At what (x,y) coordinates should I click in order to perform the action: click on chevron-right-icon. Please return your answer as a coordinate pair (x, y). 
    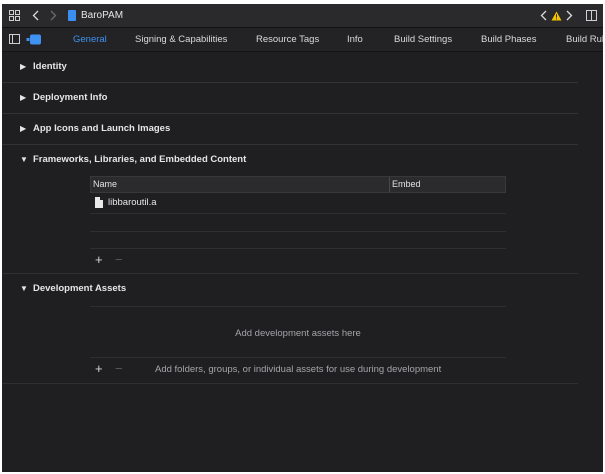
    Looking at the image, I should click on (53, 16).